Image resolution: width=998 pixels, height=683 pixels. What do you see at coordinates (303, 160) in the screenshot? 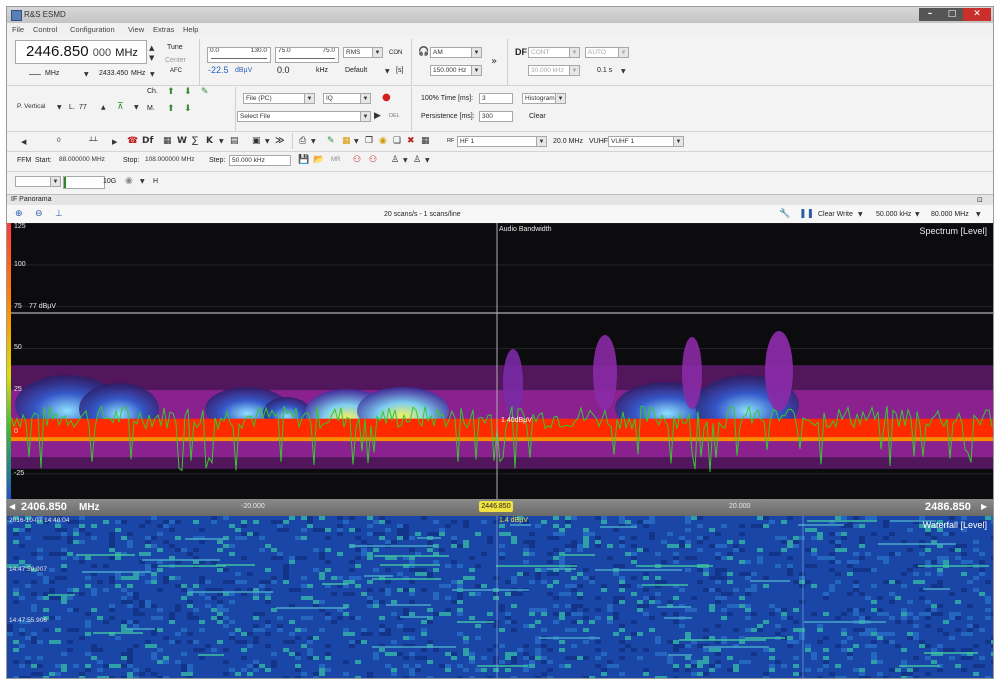
I see `save-icon: 💾` at bounding box center [303, 160].